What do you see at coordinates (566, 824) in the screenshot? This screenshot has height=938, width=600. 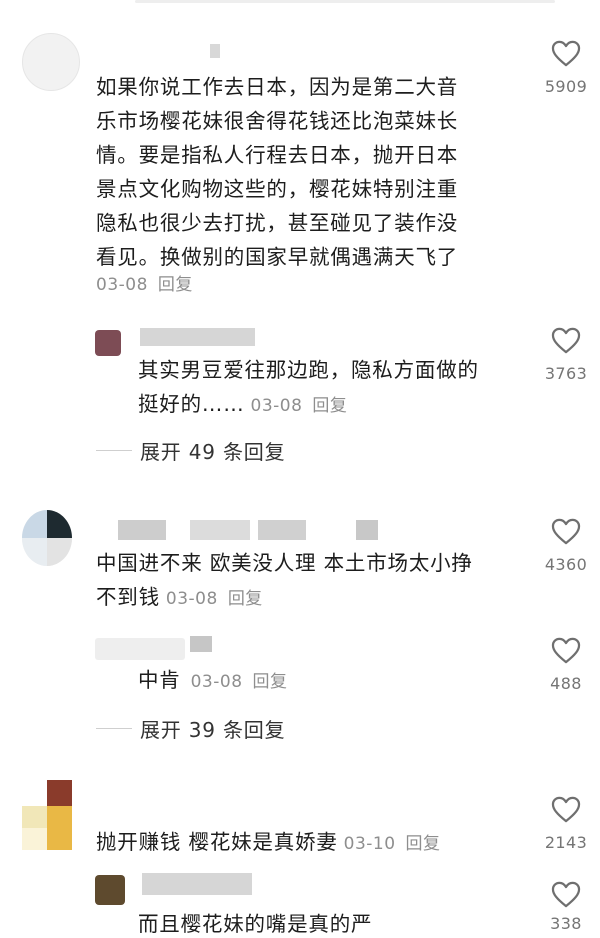 I see `like-button: 2143` at bounding box center [566, 824].